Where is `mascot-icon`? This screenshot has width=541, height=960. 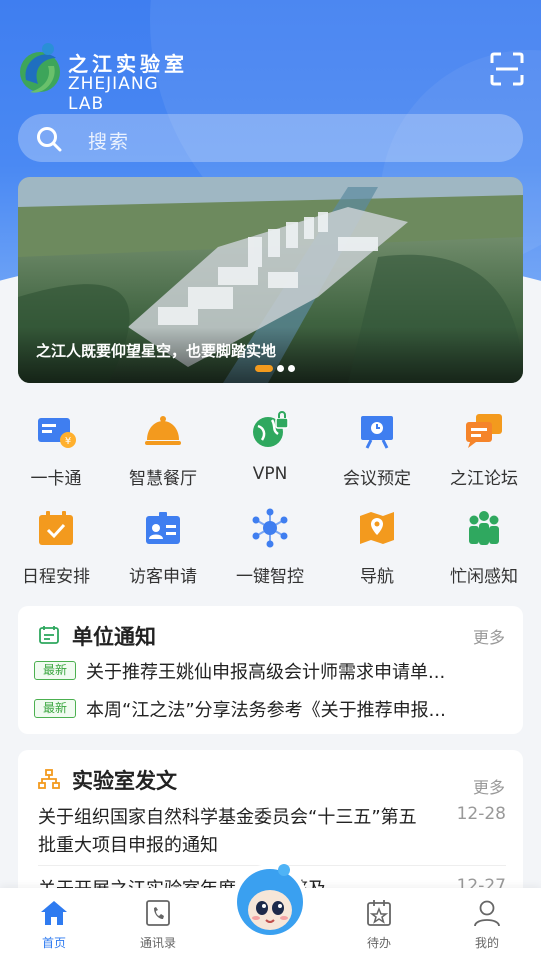 mascot-icon is located at coordinates (270, 900).